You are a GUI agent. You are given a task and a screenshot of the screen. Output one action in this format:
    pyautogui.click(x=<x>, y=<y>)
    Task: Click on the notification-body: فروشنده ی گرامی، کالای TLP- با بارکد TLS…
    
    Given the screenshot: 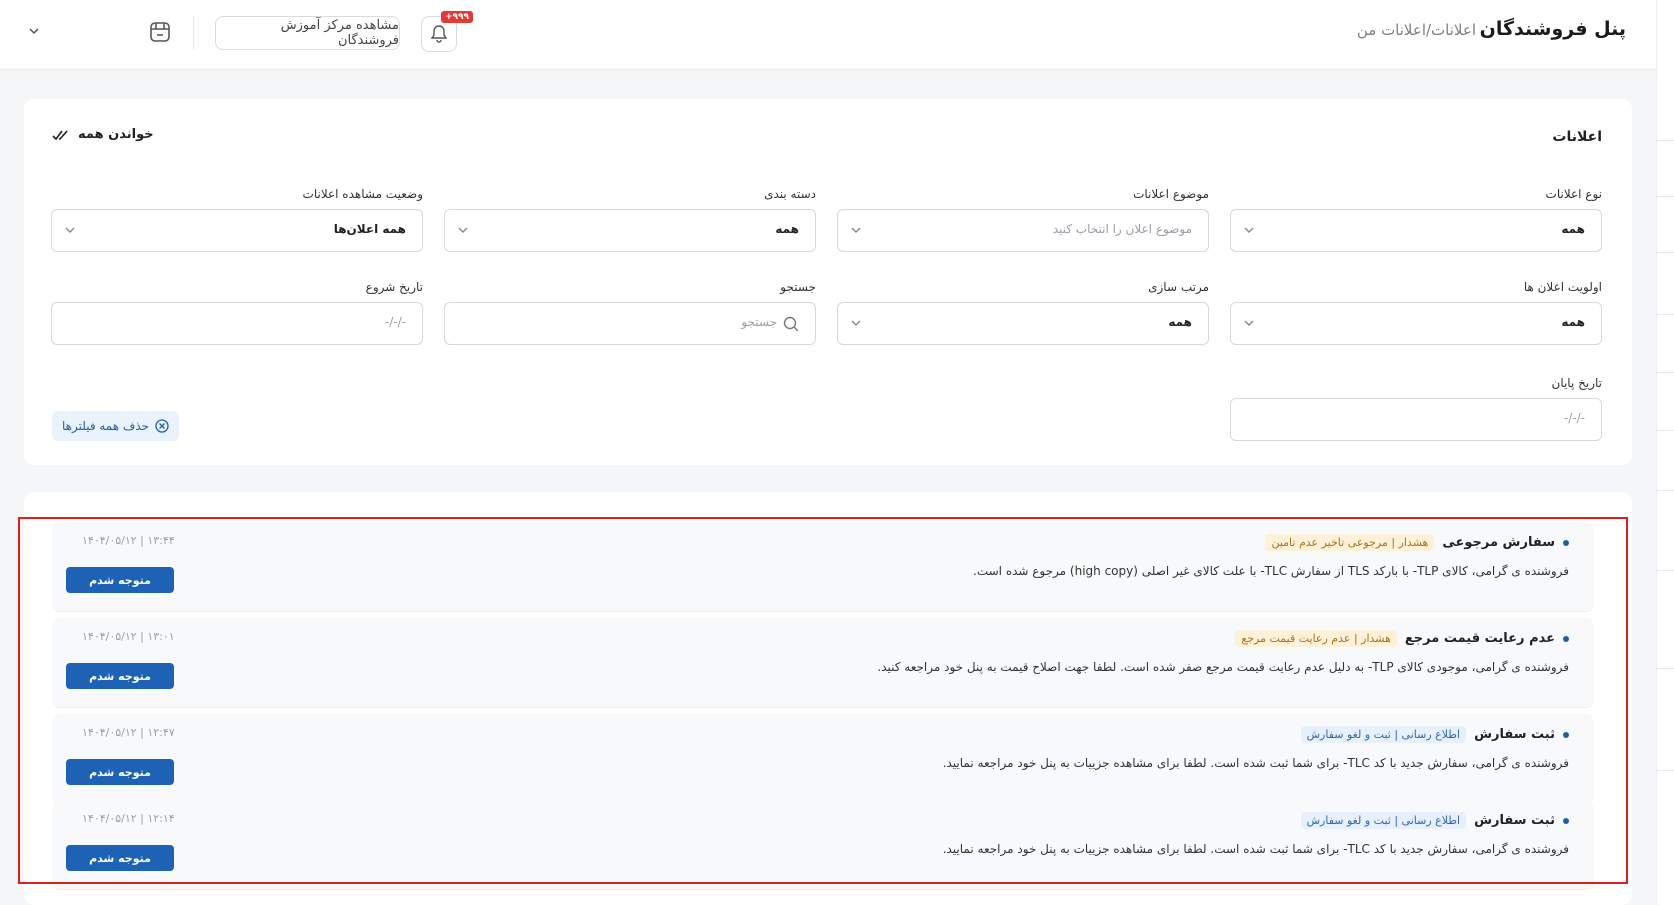 What is the action you would take?
    pyautogui.click(x=1271, y=571)
    